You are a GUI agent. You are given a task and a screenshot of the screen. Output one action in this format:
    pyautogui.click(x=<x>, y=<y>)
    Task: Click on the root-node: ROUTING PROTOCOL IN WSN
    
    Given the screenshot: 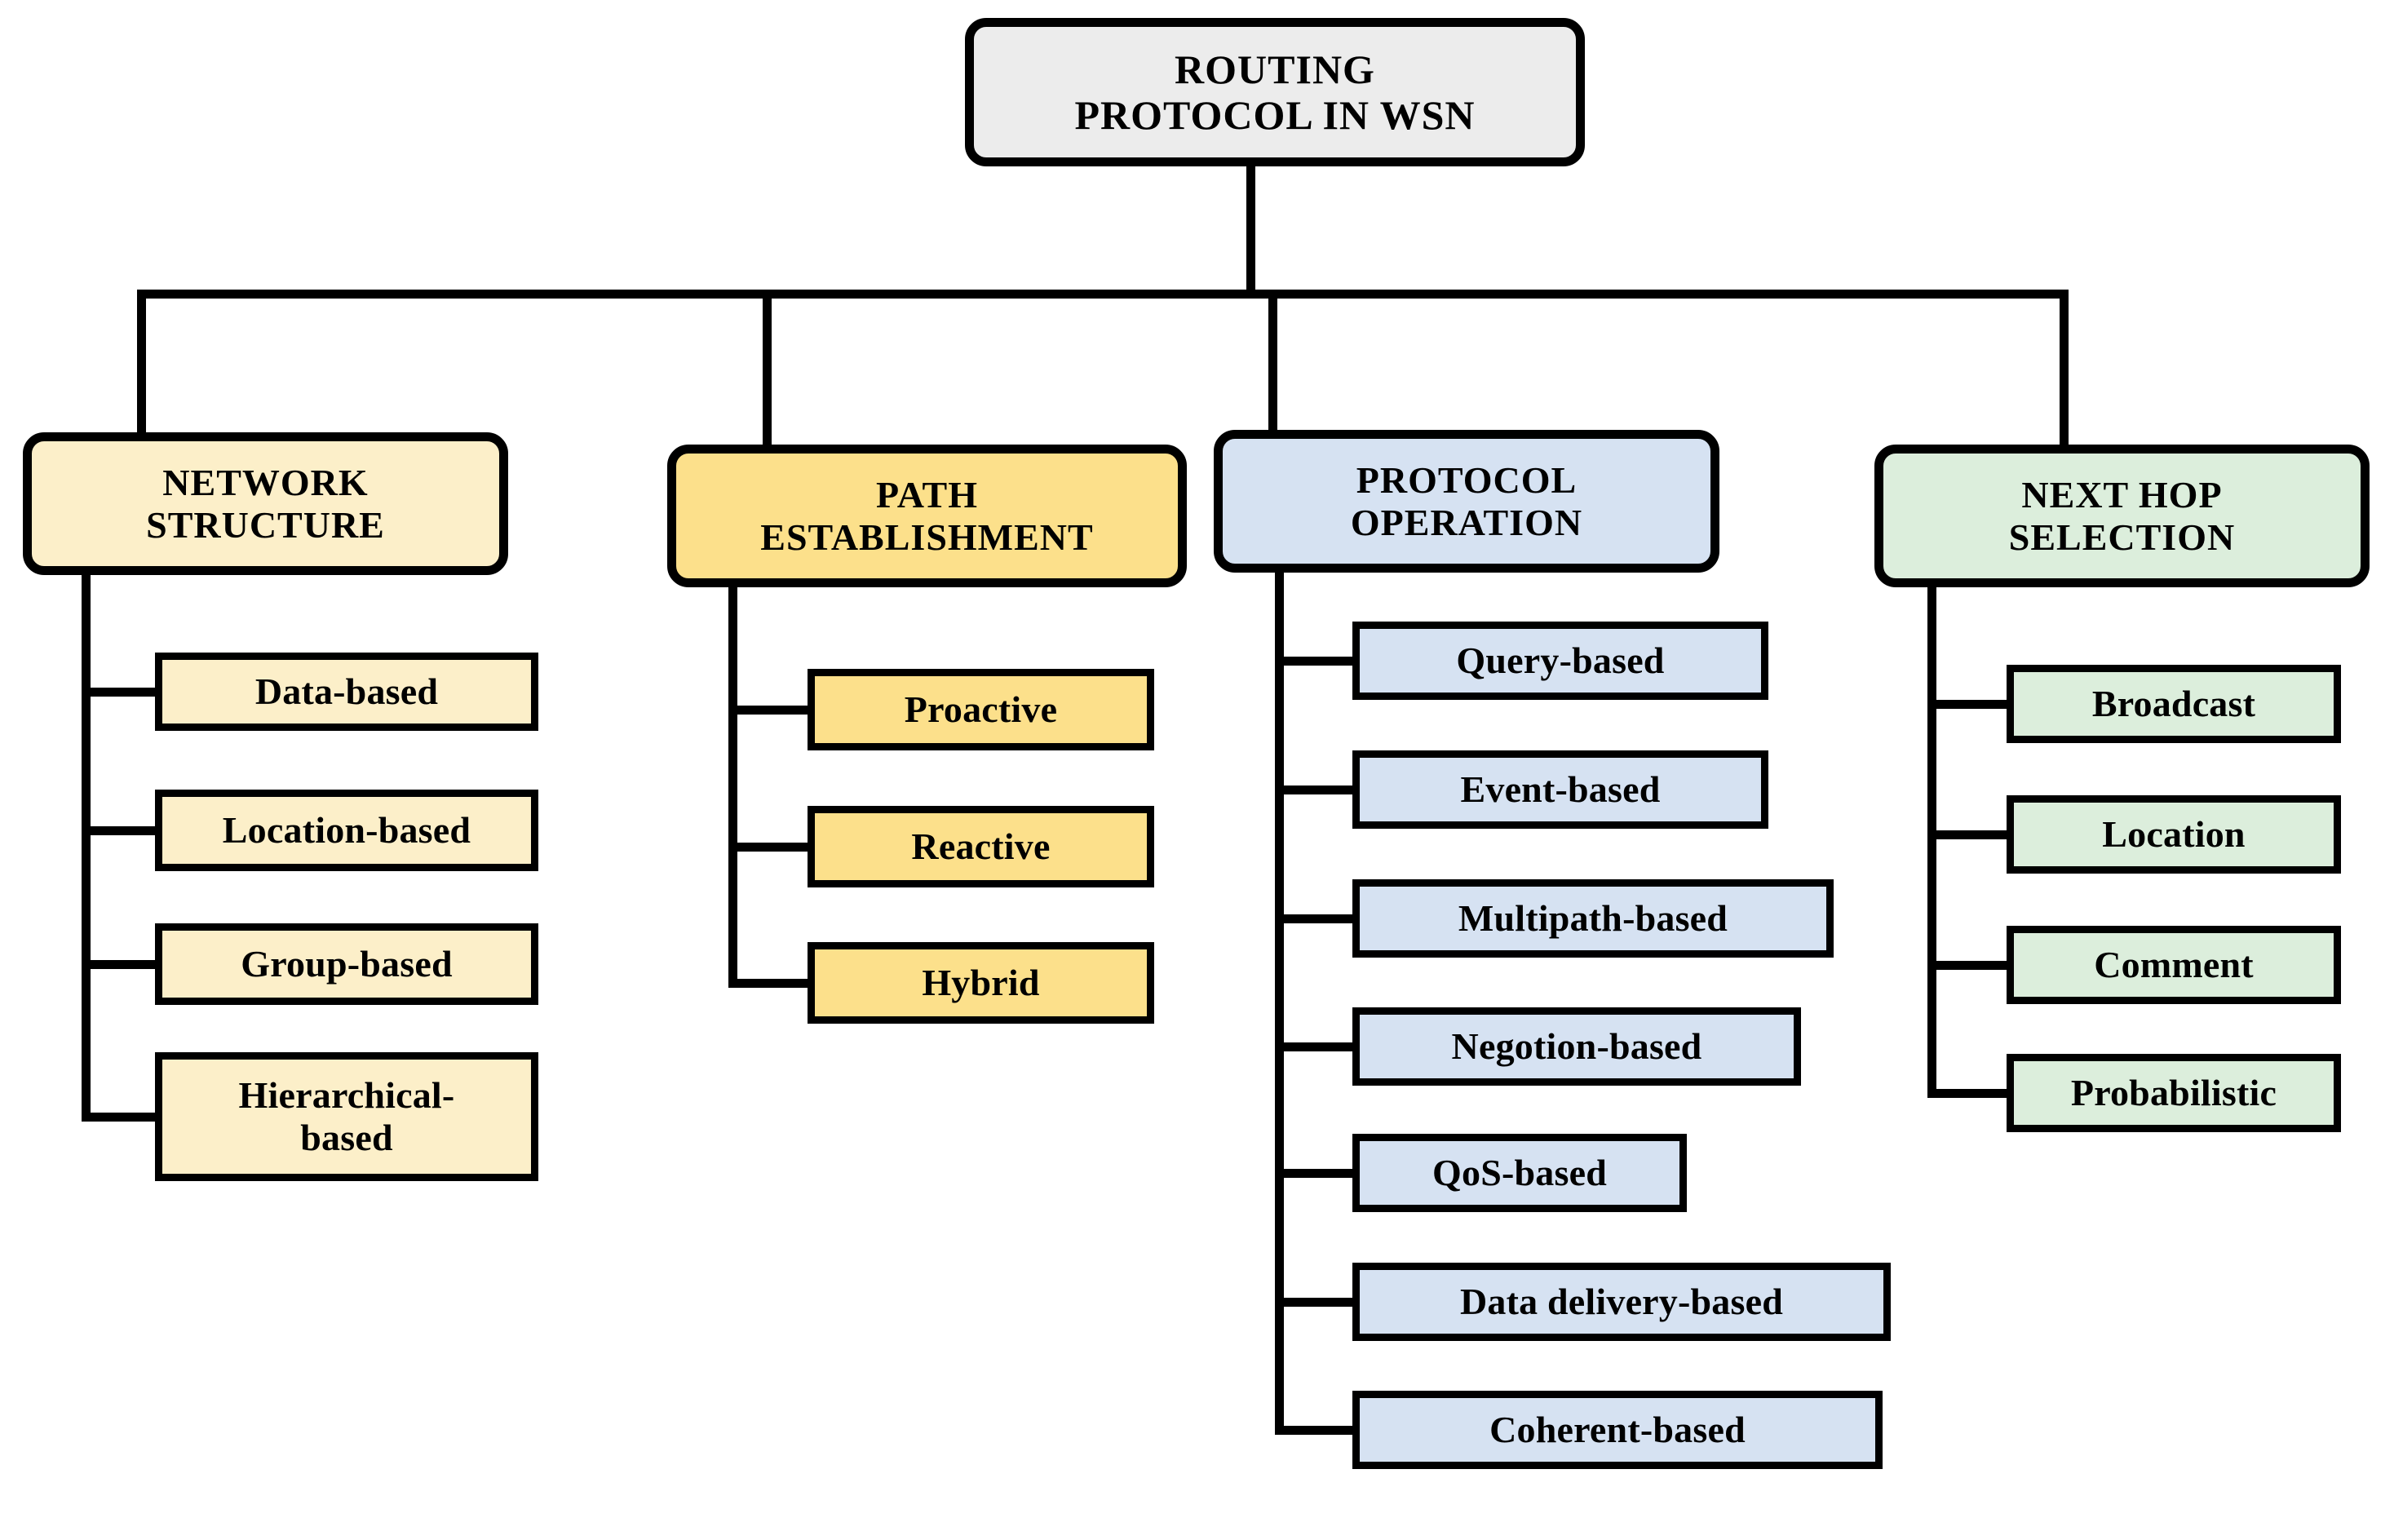 What is the action you would take?
    pyautogui.click(x=1275, y=92)
    